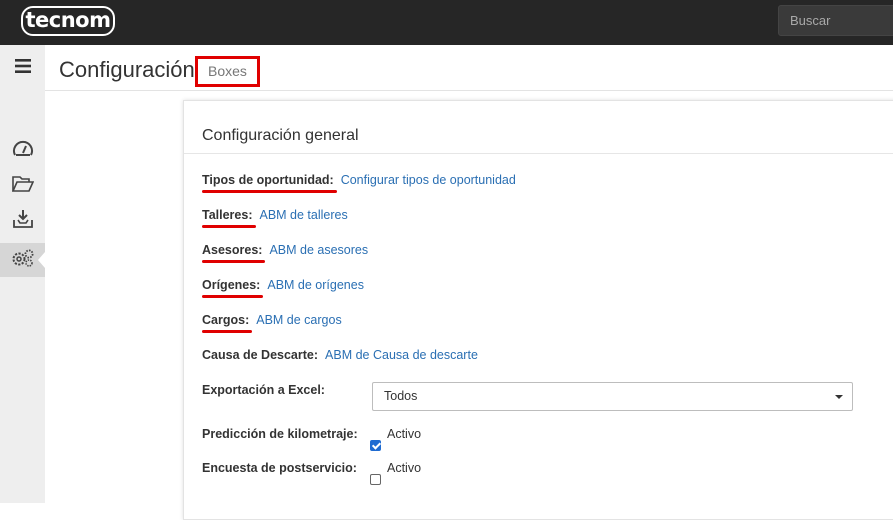  What do you see at coordinates (612, 396) in the screenshot?
I see `excel-export-select: Todos` at bounding box center [612, 396].